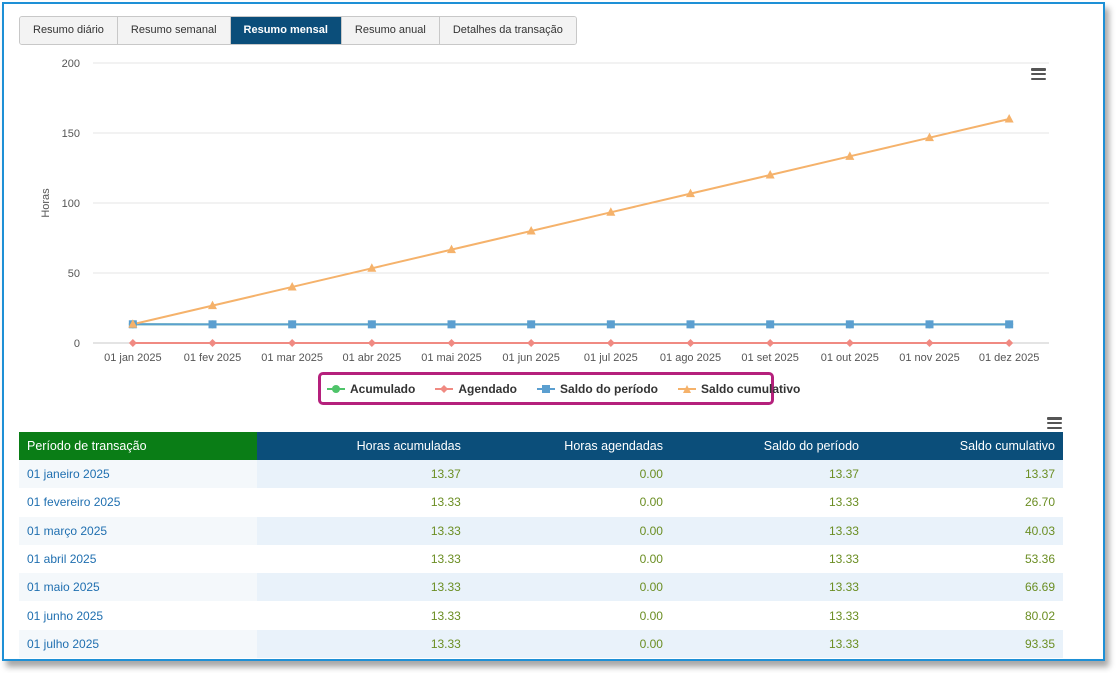 Image resolution: width=1116 pixels, height=673 pixels. I want to click on legend-triangle-marker-icon, so click(687, 388).